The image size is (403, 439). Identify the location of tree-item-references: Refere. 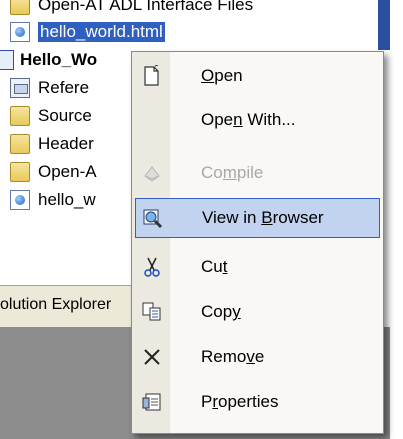
(49, 88).